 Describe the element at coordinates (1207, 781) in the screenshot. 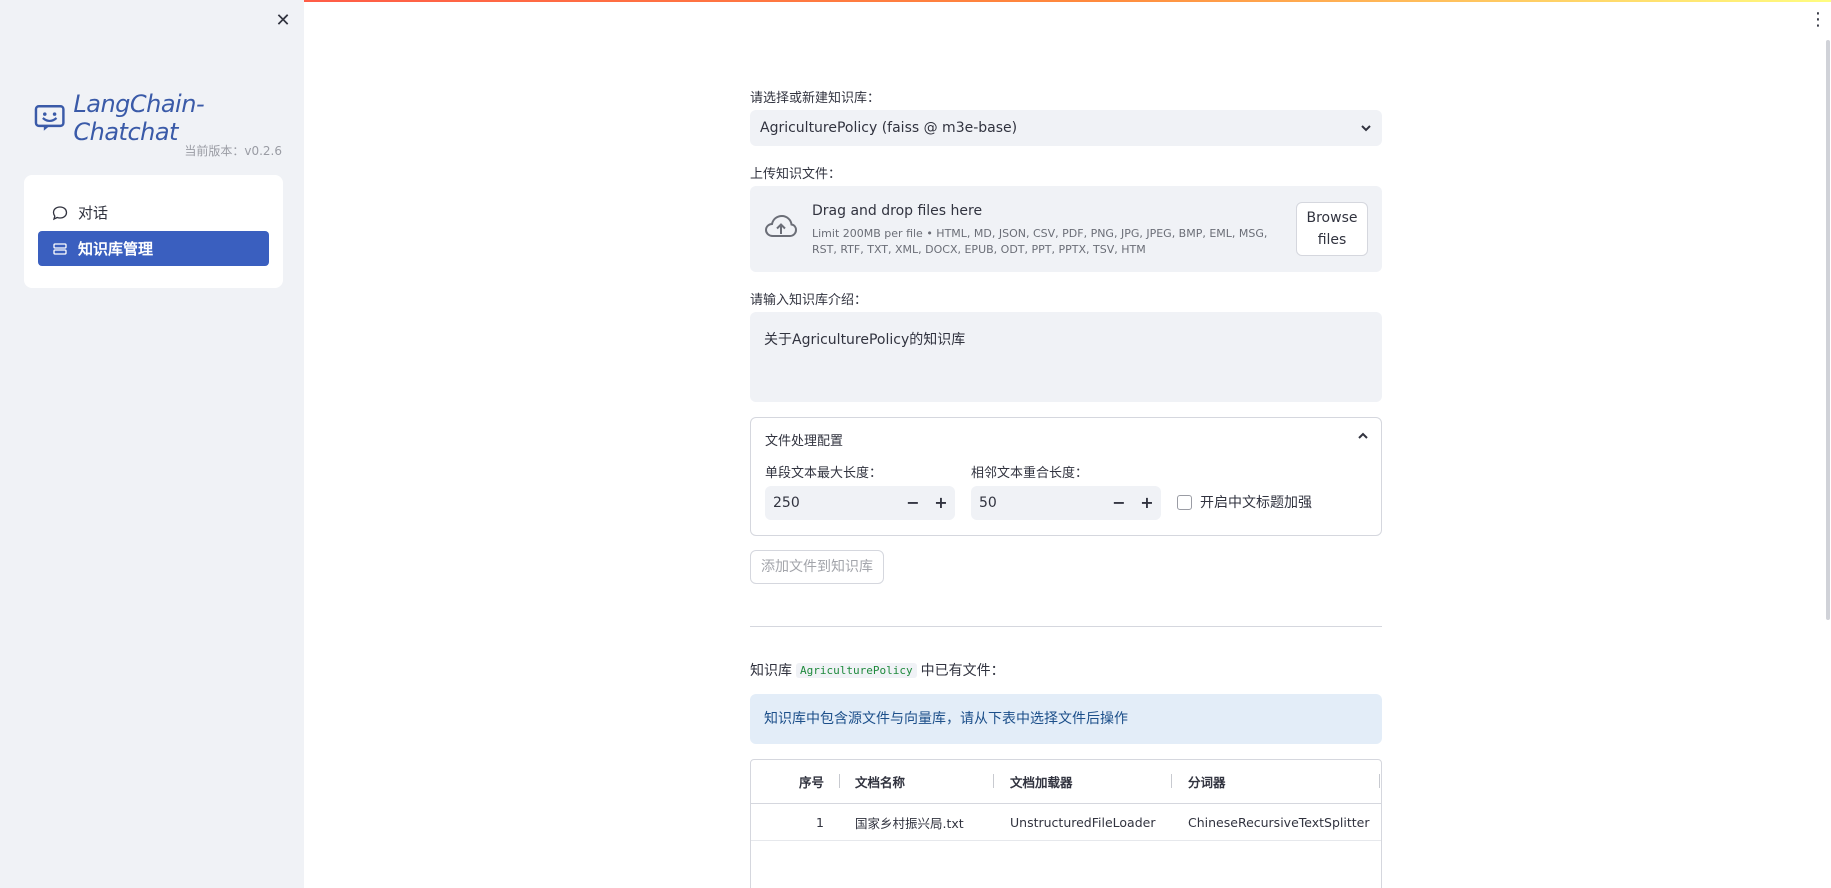

I see `header-splitter: 分词器` at that location.